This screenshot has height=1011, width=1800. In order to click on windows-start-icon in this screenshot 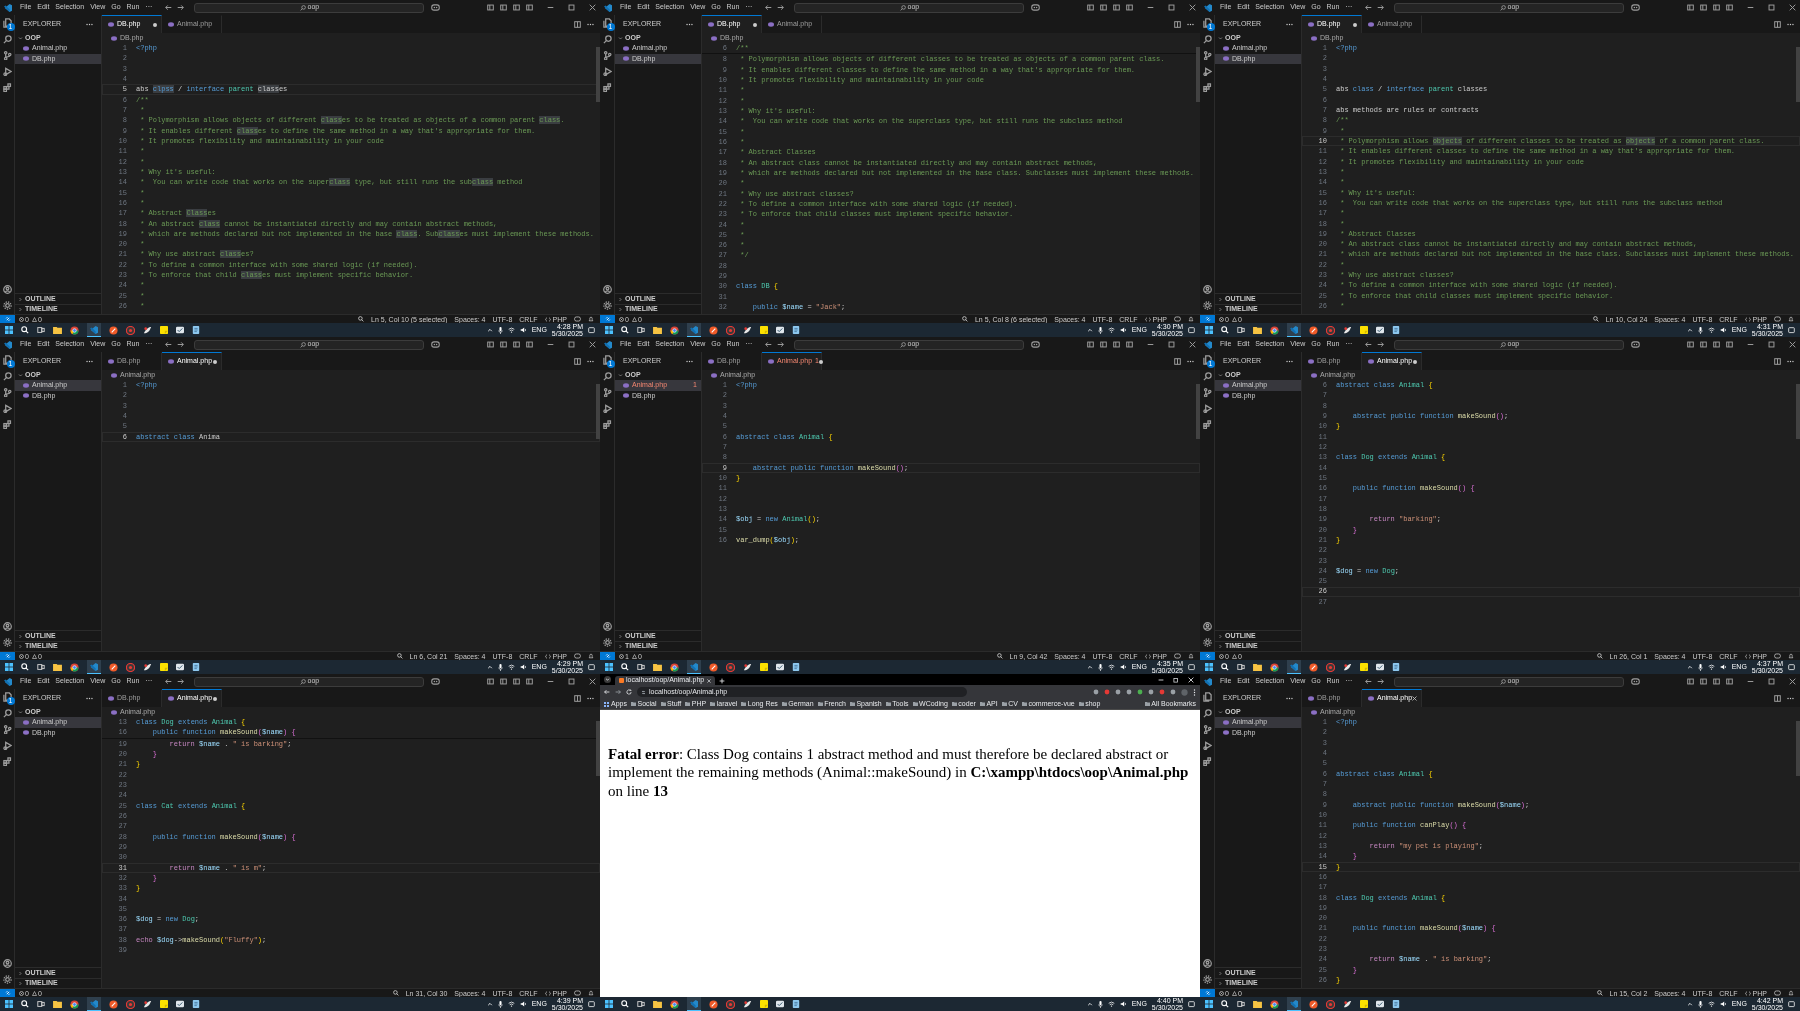, I will do `click(609, 1004)`.